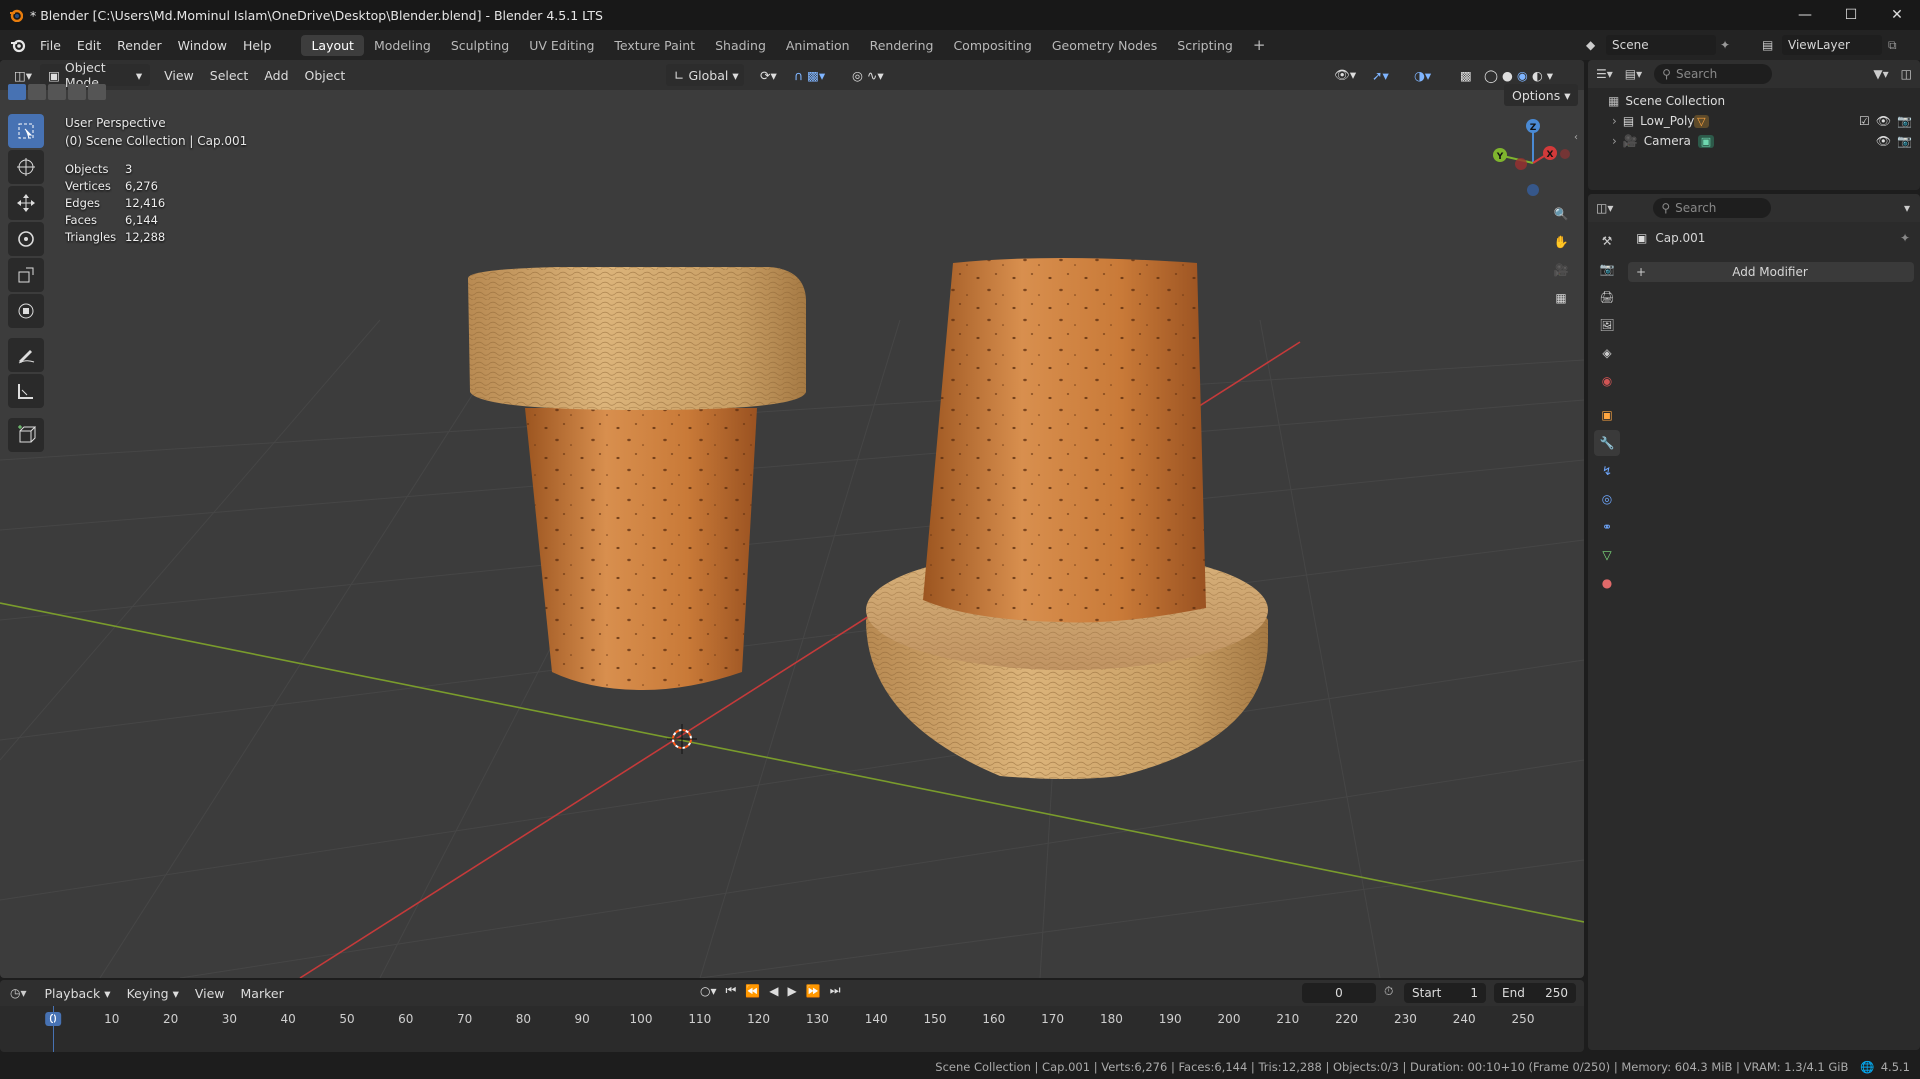 The height and width of the screenshot is (1079, 1920). What do you see at coordinates (809, 75) in the screenshot?
I see `snap-icon: ∩ ▩▾` at bounding box center [809, 75].